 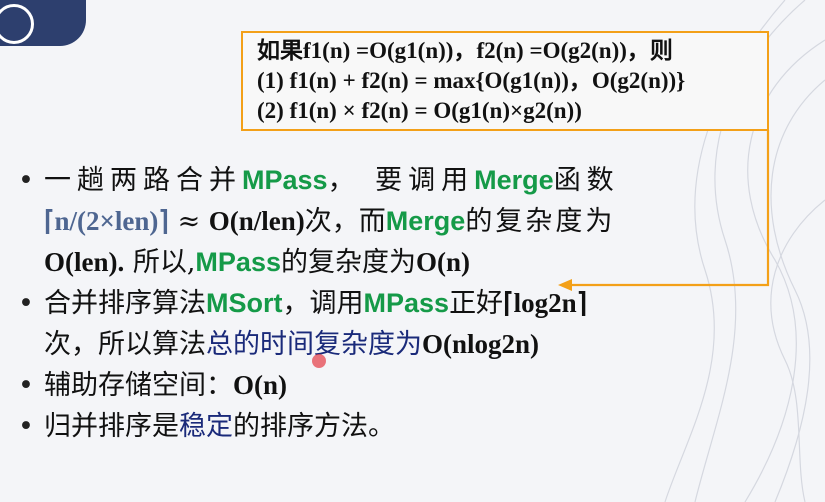 I want to click on complexity-expression: O(nlog2n), so click(x=481, y=344).